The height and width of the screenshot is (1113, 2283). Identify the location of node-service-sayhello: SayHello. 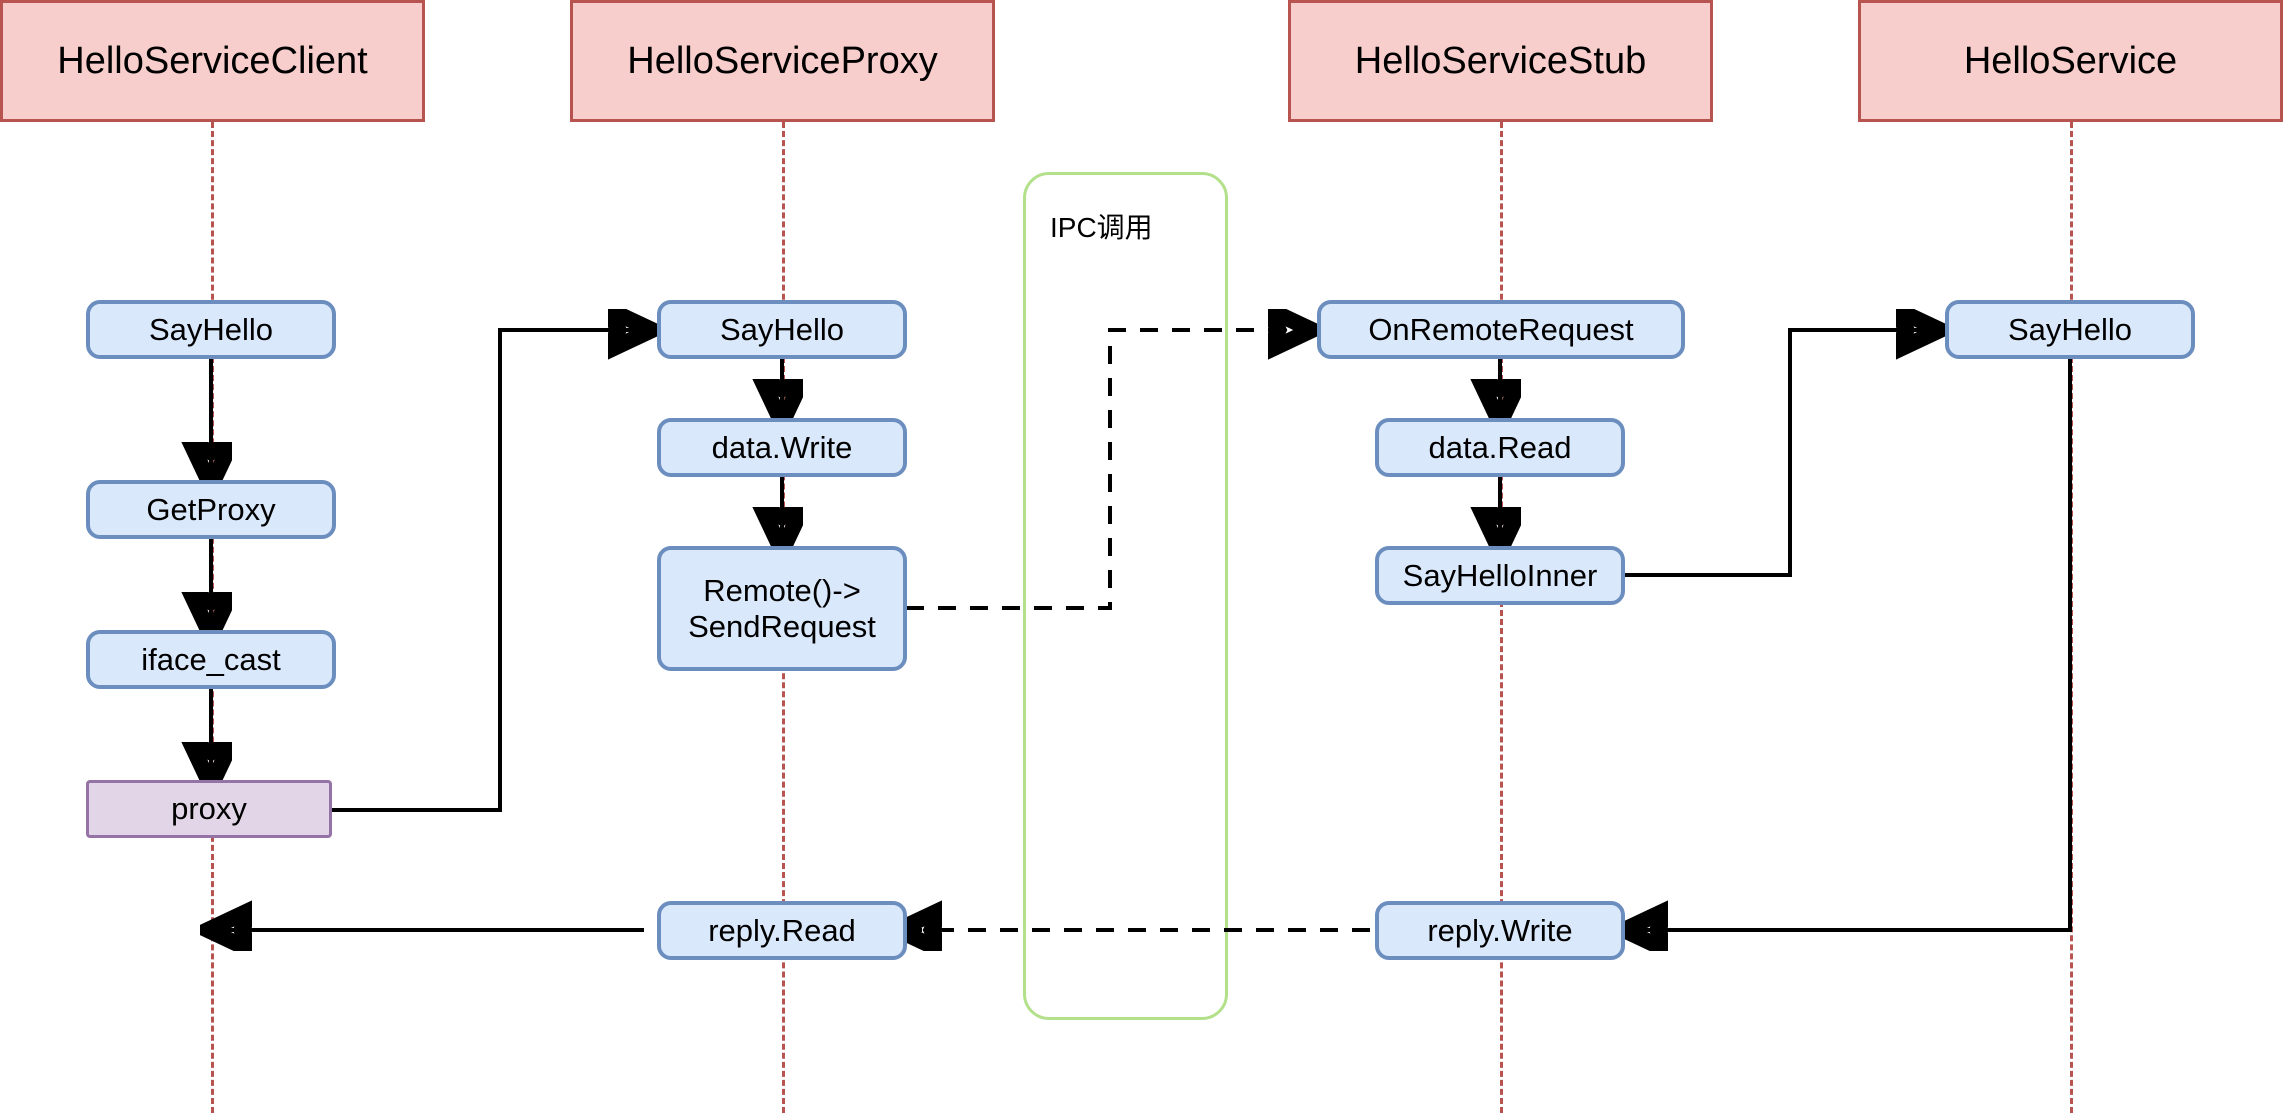
(2070, 329).